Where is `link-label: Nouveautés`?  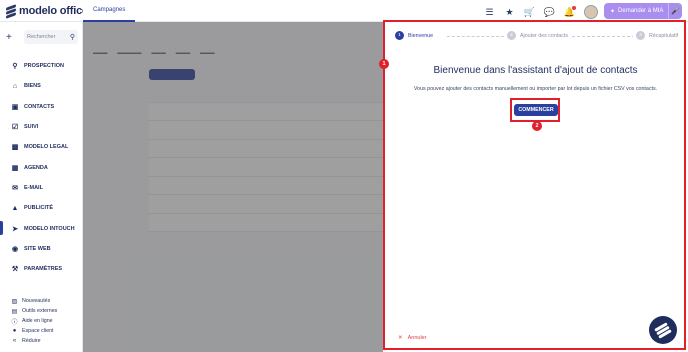
link-label: Nouveautés is located at coordinates (36, 301).